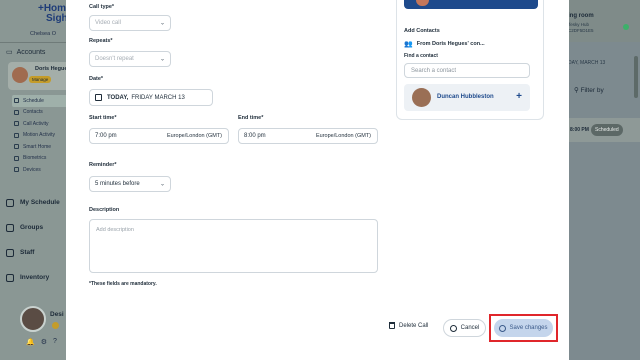 The width and height of the screenshot is (640, 360). What do you see at coordinates (251, 118) in the screenshot?
I see `end-time-label: End time*` at bounding box center [251, 118].